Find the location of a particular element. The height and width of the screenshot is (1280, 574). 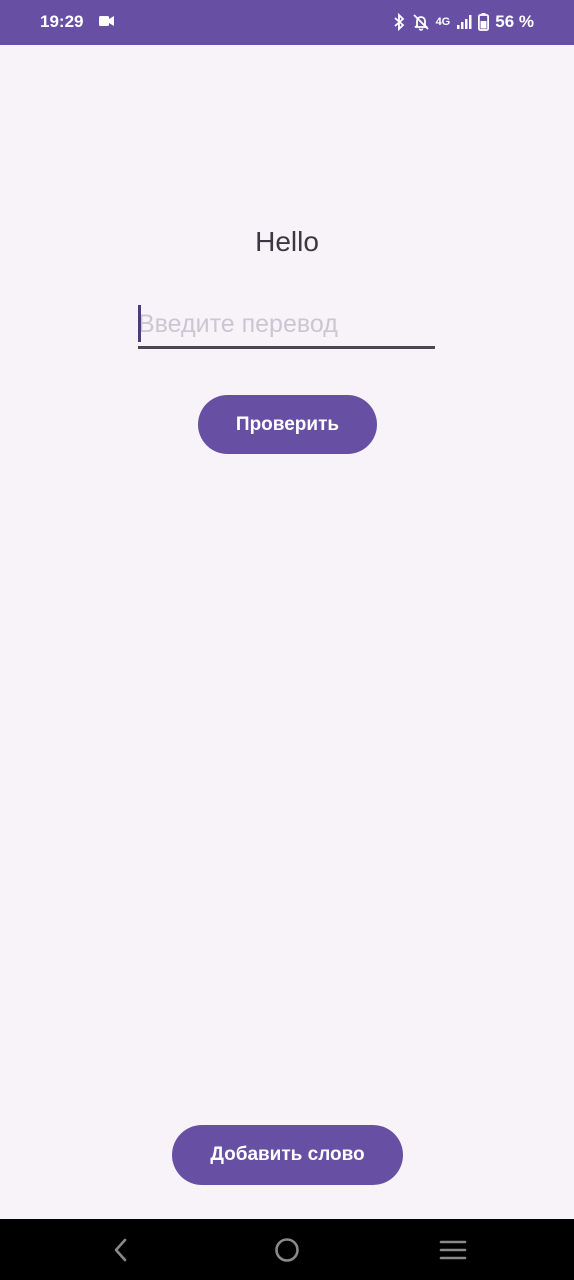

battery-icon is located at coordinates (484, 22).